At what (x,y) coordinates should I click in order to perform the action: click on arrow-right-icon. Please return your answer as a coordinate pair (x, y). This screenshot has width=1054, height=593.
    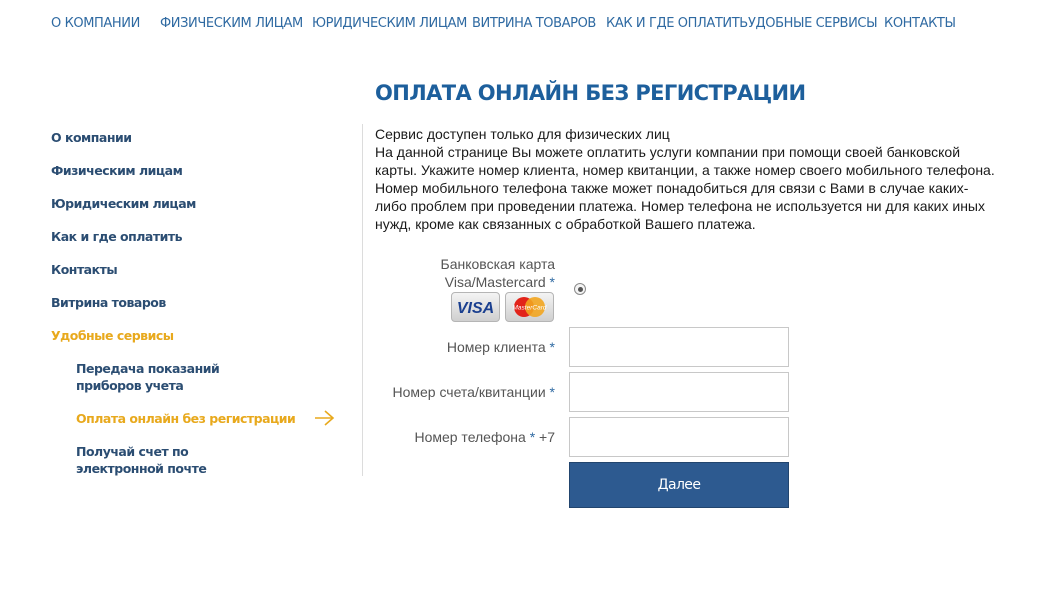
    Looking at the image, I should click on (325, 418).